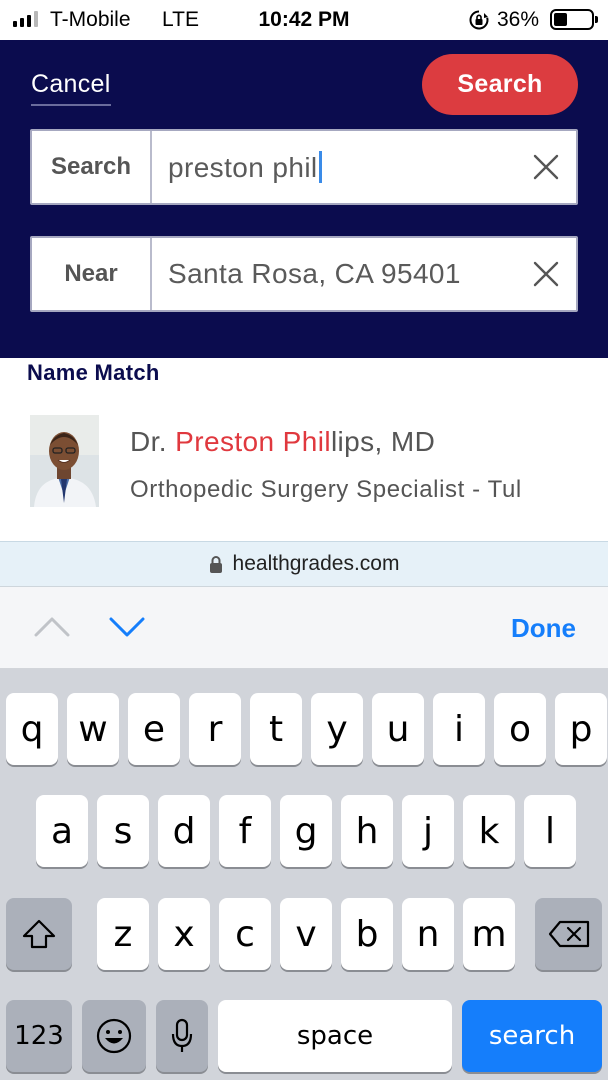 The height and width of the screenshot is (1080, 608). What do you see at coordinates (367, 831) in the screenshot?
I see `key-h: h` at bounding box center [367, 831].